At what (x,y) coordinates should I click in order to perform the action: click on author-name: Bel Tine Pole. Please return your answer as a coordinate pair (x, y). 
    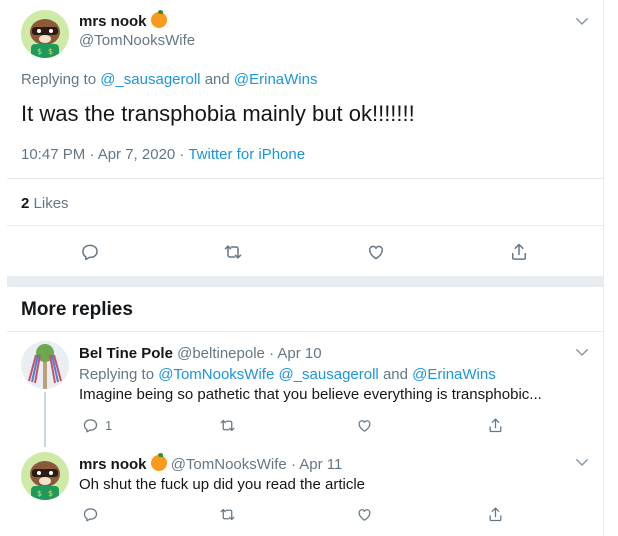
    Looking at the image, I should click on (126, 353).